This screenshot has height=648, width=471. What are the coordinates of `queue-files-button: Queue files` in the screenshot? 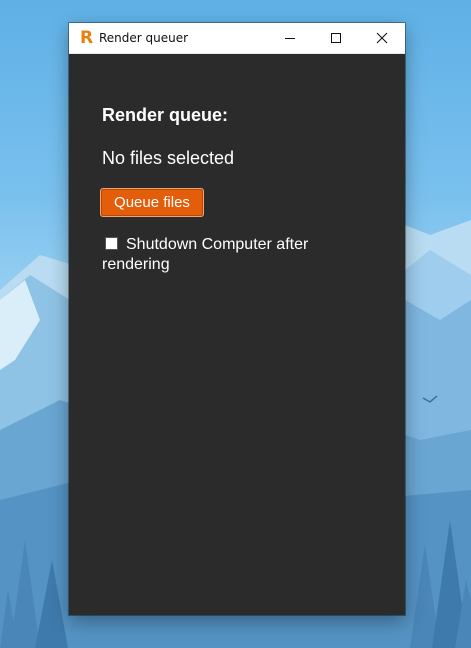 It's located at (152, 202).